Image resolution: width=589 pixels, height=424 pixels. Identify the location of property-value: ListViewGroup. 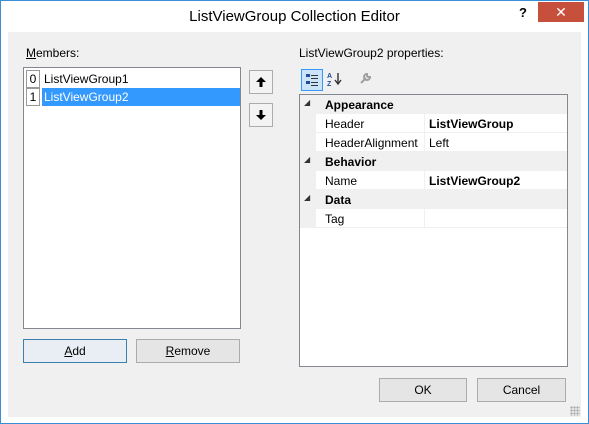
(471, 124).